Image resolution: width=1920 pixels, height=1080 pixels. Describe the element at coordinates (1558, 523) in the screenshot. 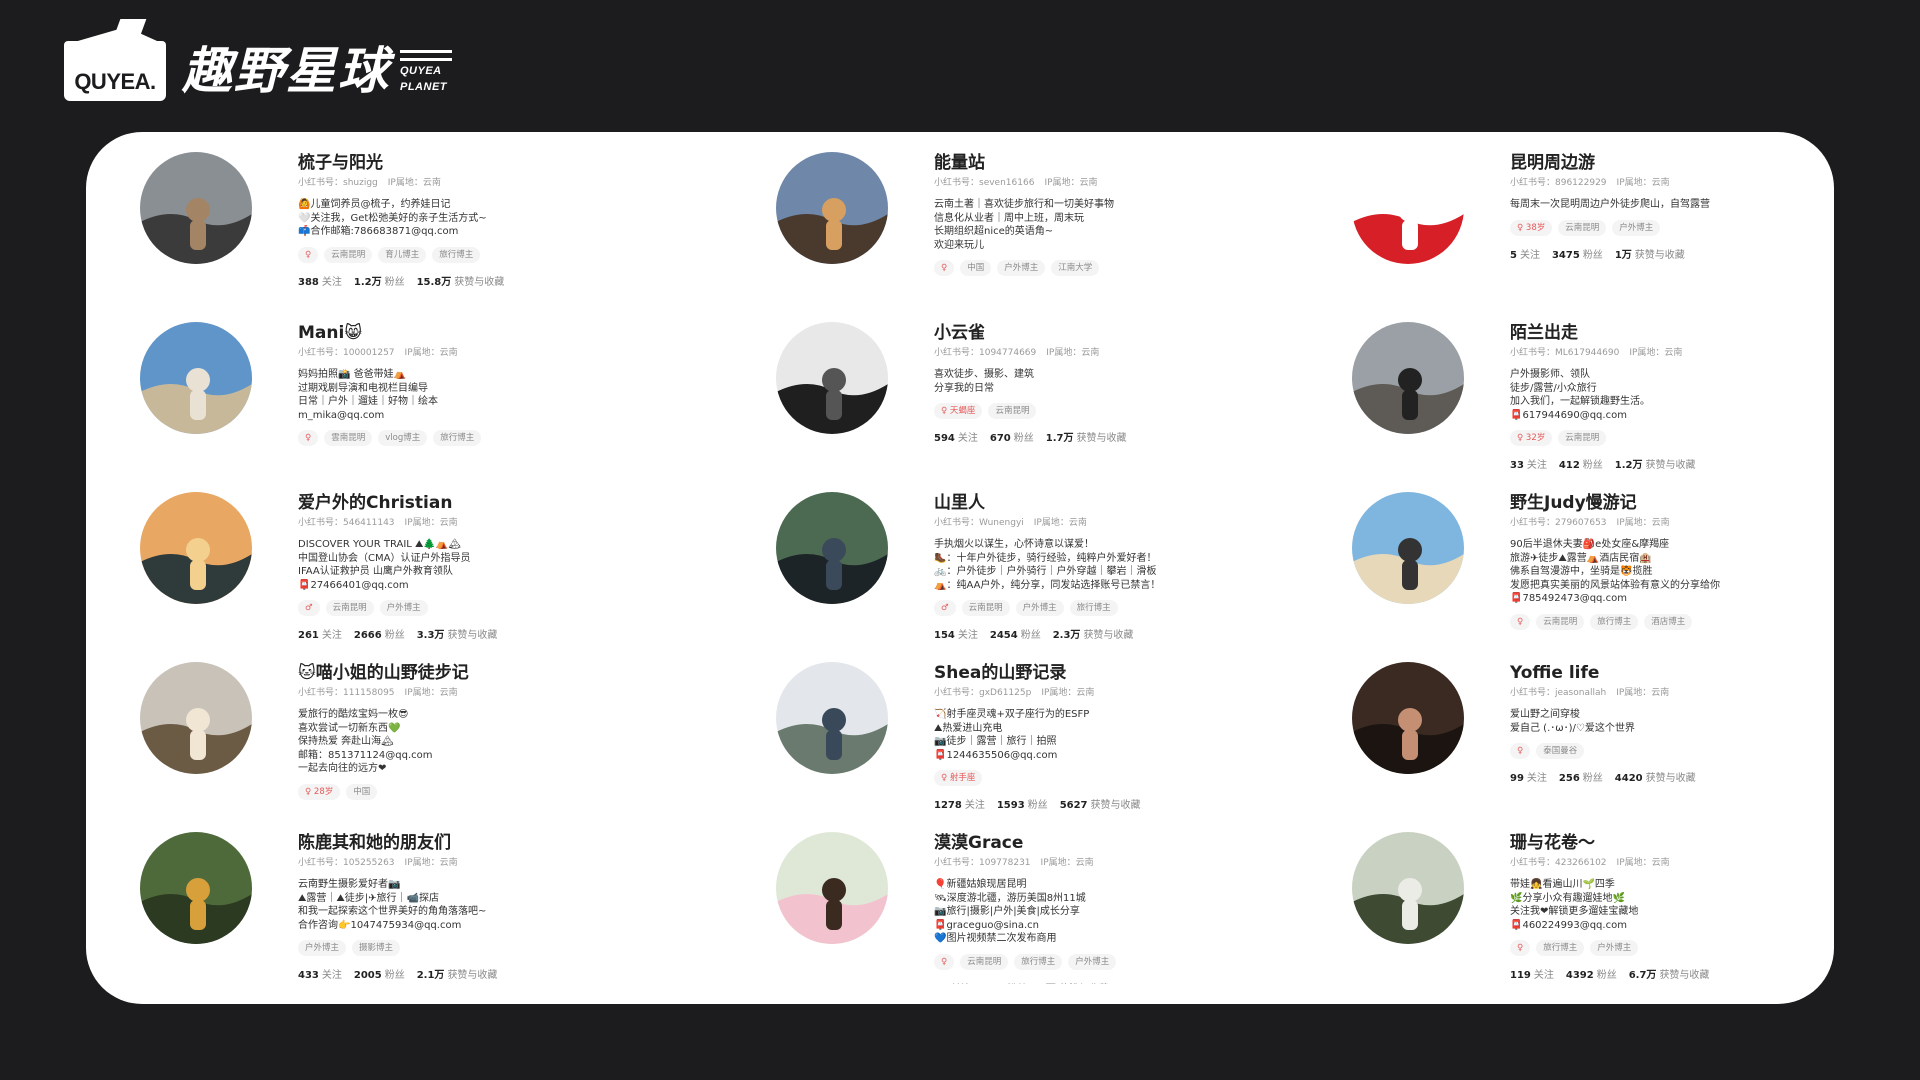

I see `profile-id: 小红书号：279607653` at that location.